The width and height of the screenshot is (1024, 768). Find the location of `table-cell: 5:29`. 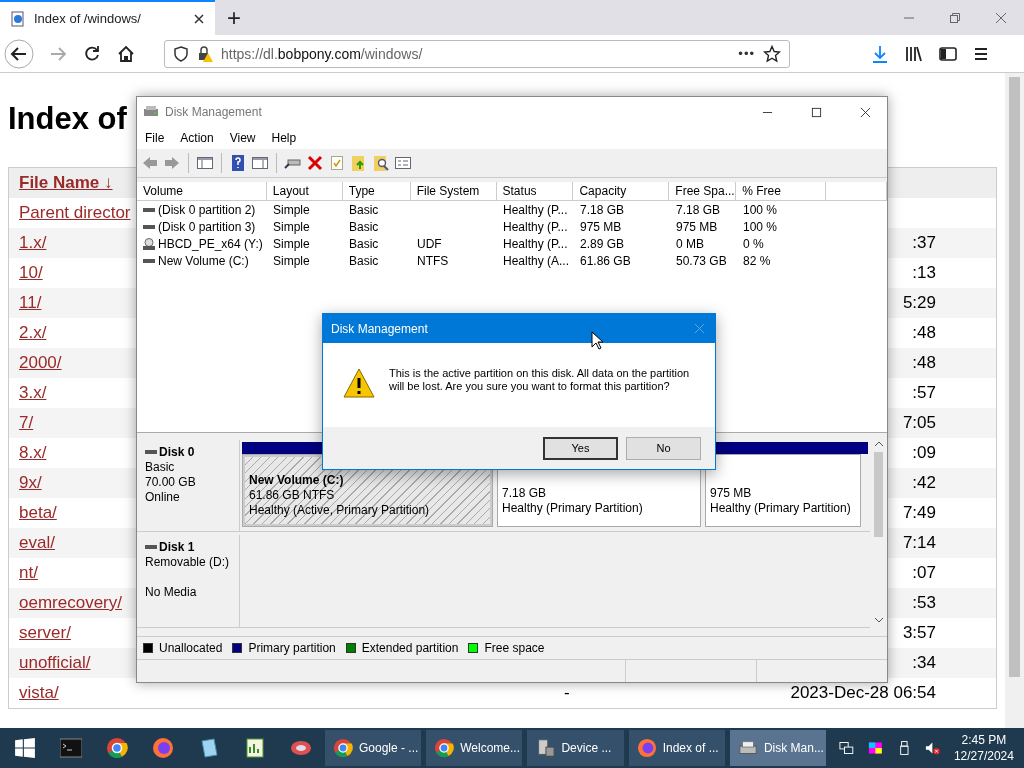

table-cell: 5:29 is located at coordinates (919, 302).